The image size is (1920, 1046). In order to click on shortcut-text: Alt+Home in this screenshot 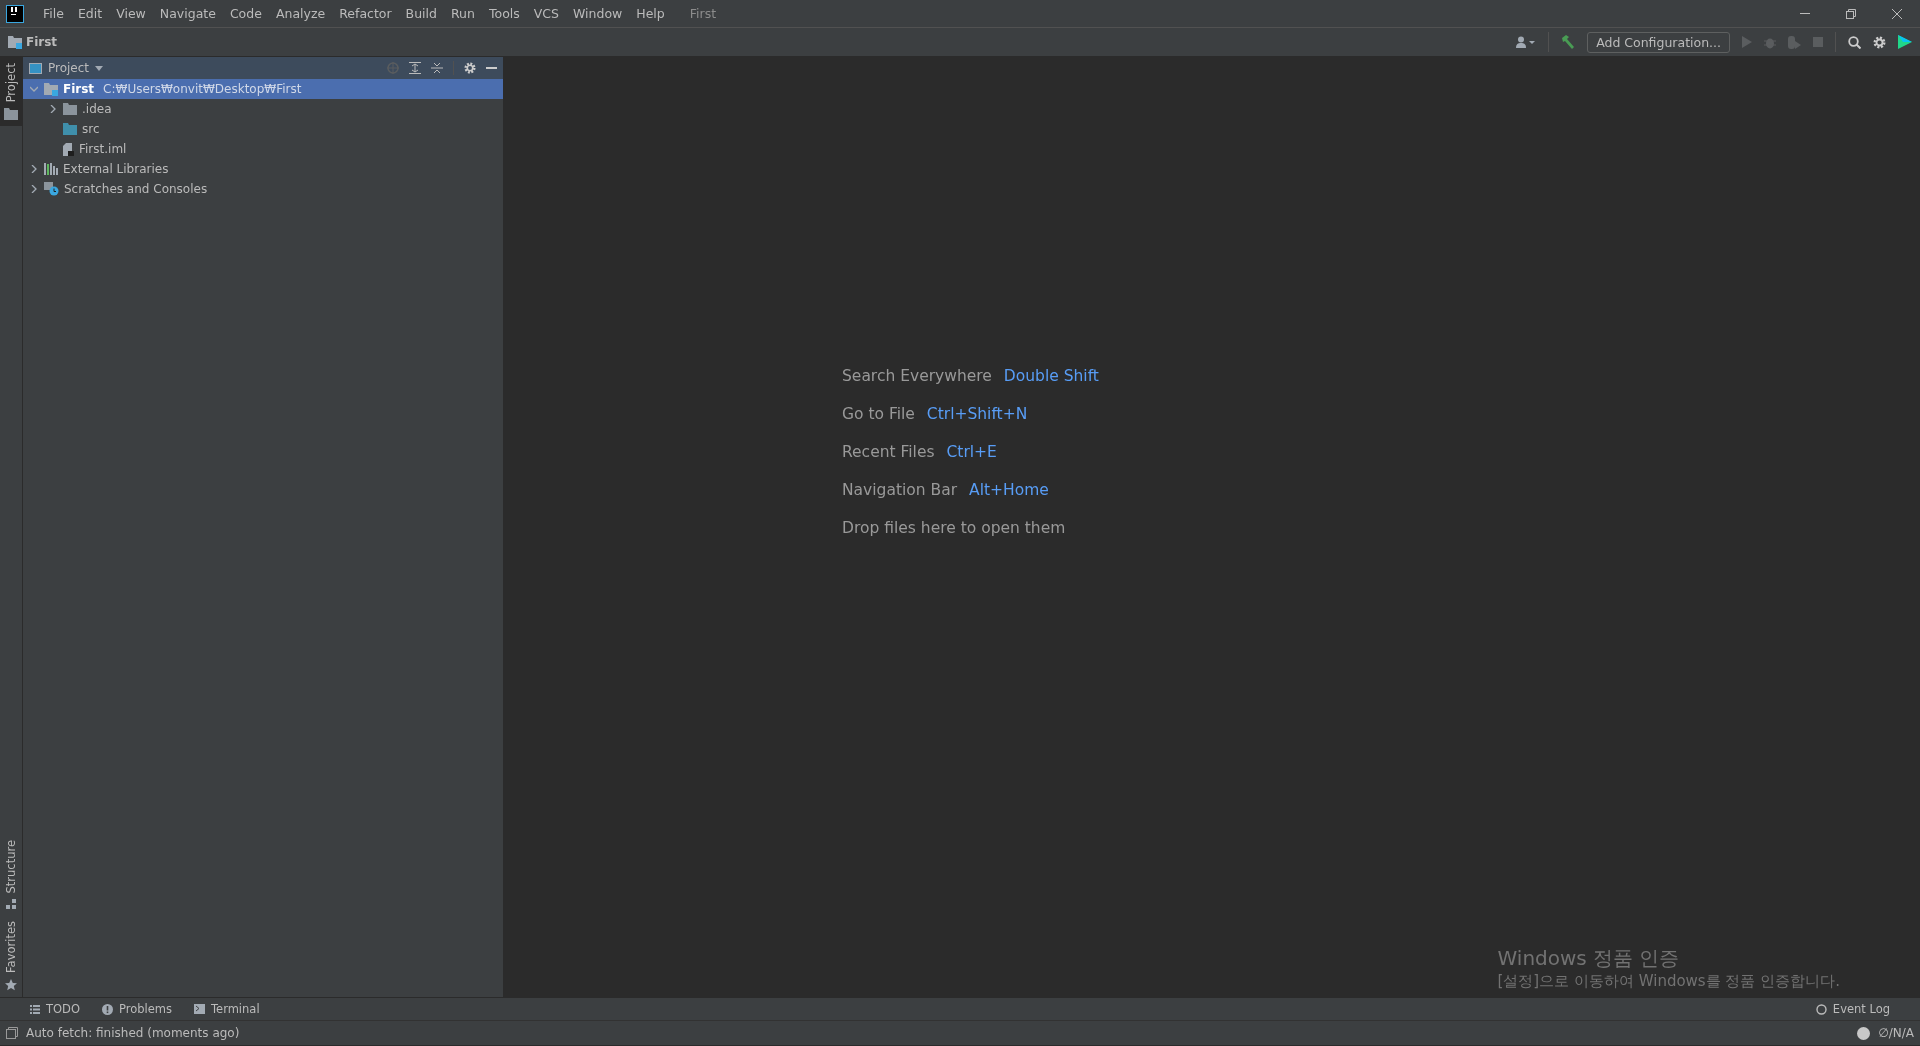, I will do `click(1009, 490)`.